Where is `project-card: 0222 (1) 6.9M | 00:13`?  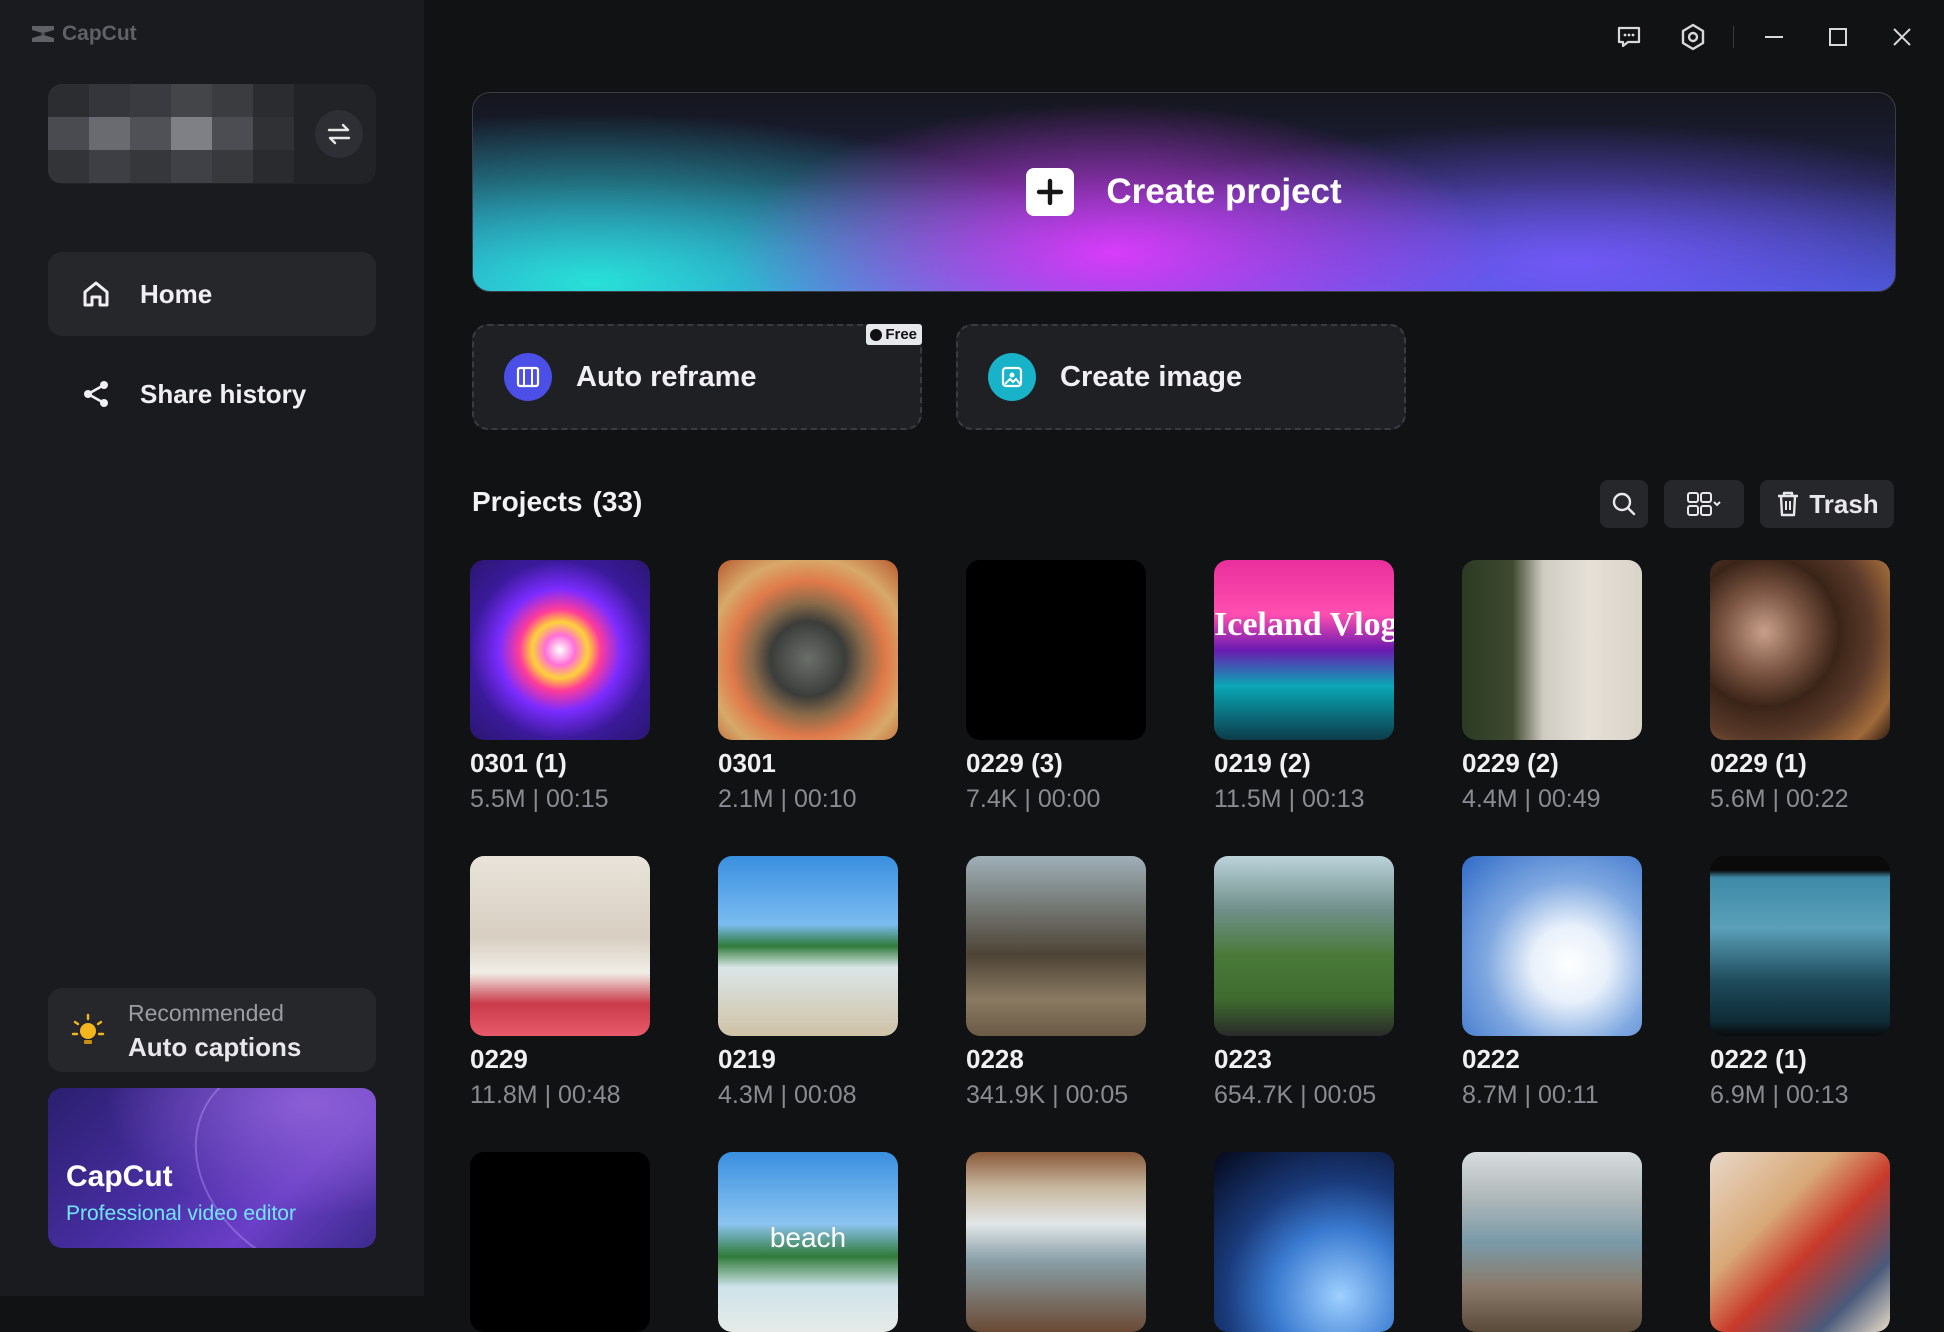 project-card: 0222 (1) 6.9M | 00:13 is located at coordinates (1800, 983).